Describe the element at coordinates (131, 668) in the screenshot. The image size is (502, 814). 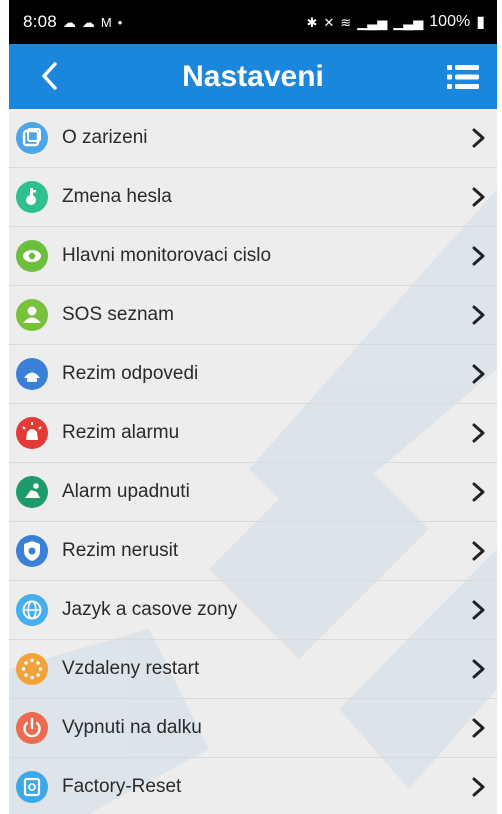
I see `menu-item-label: Vzdaleny restart` at that location.